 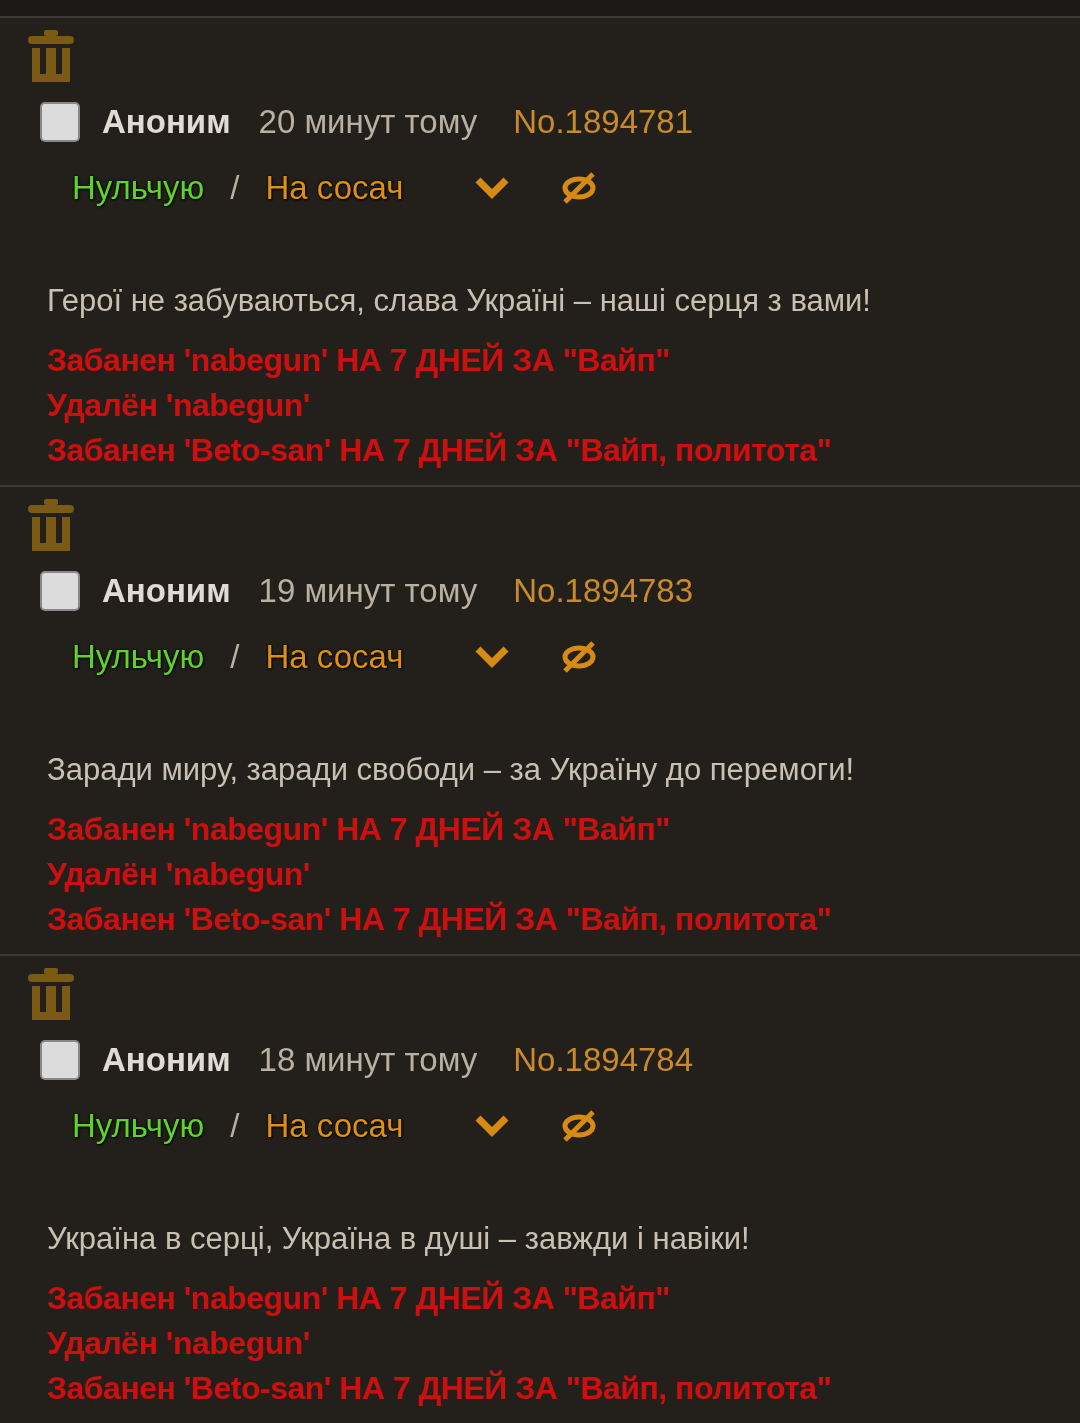 What do you see at coordinates (603, 1060) in the screenshot?
I see `post-number: No.1894784` at bounding box center [603, 1060].